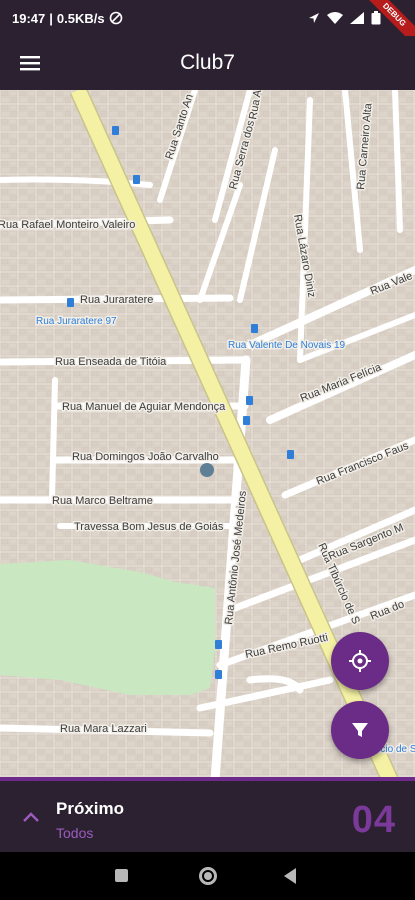  I want to click on label-juraratere: Rua Juraratere, so click(116, 300).